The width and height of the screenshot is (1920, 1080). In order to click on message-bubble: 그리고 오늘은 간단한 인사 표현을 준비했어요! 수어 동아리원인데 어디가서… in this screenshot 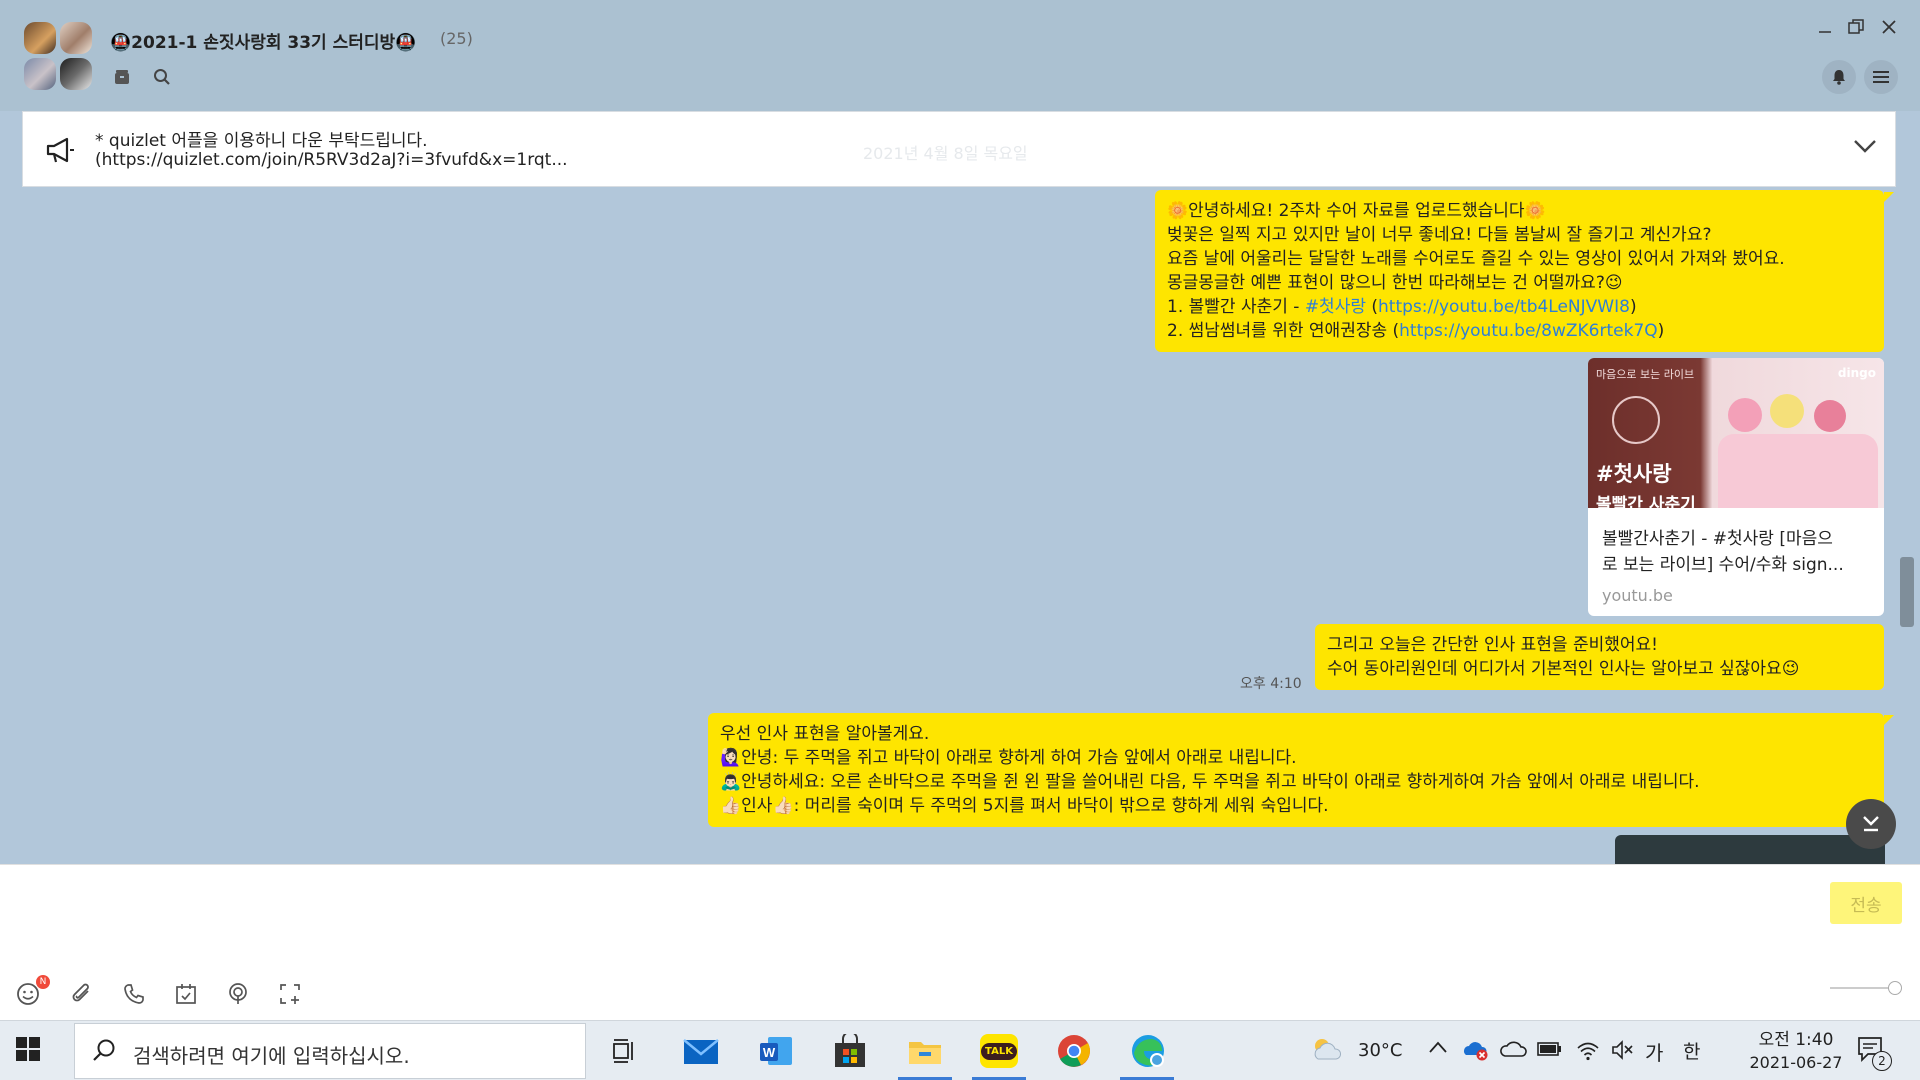, I will do `click(1599, 657)`.